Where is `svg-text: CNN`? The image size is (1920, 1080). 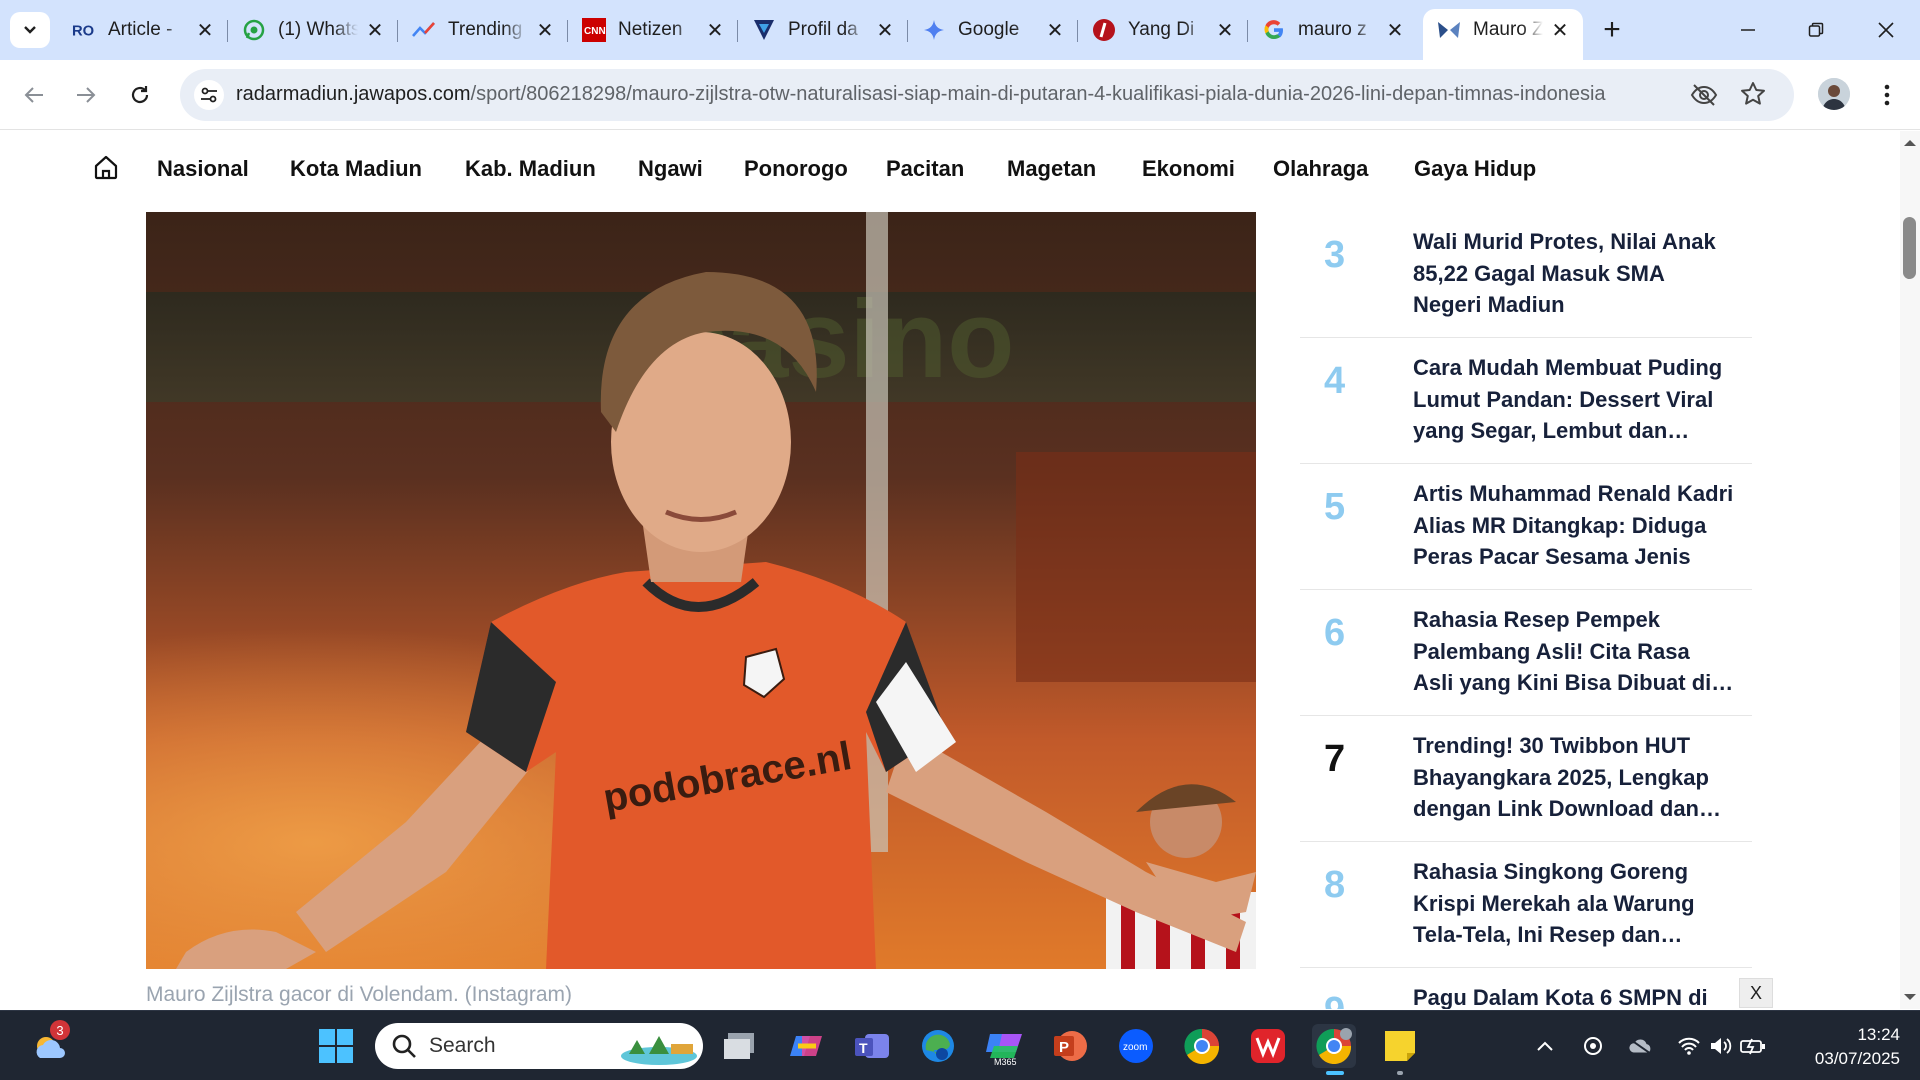 svg-text: CNN is located at coordinates (595, 31).